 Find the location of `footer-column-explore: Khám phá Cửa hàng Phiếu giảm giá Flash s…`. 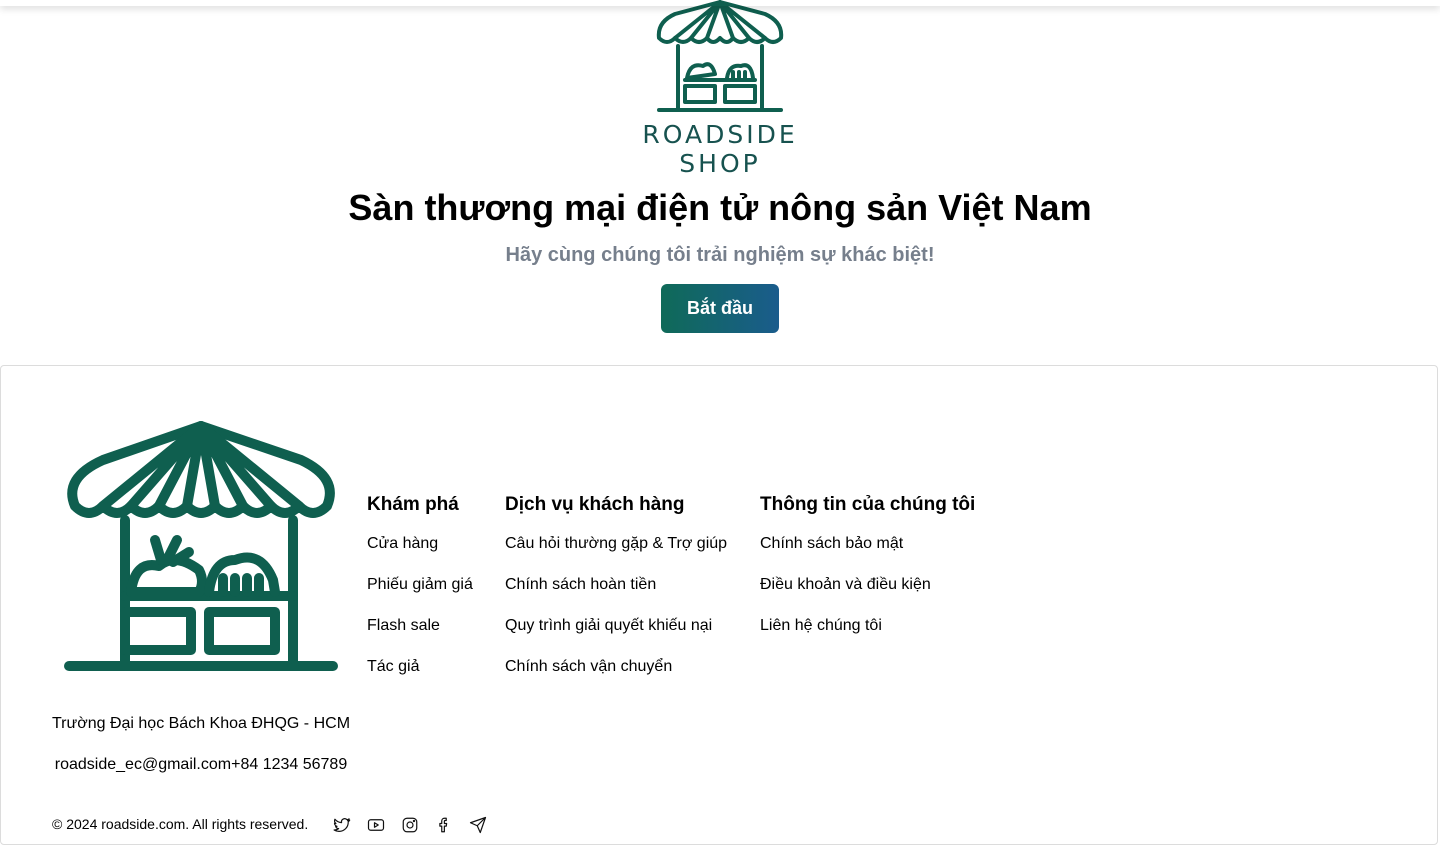

footer-column-explore: Khám phá Cửa hàng Phiếu giảm giá Flash s… is located at coordinates (420, 596).